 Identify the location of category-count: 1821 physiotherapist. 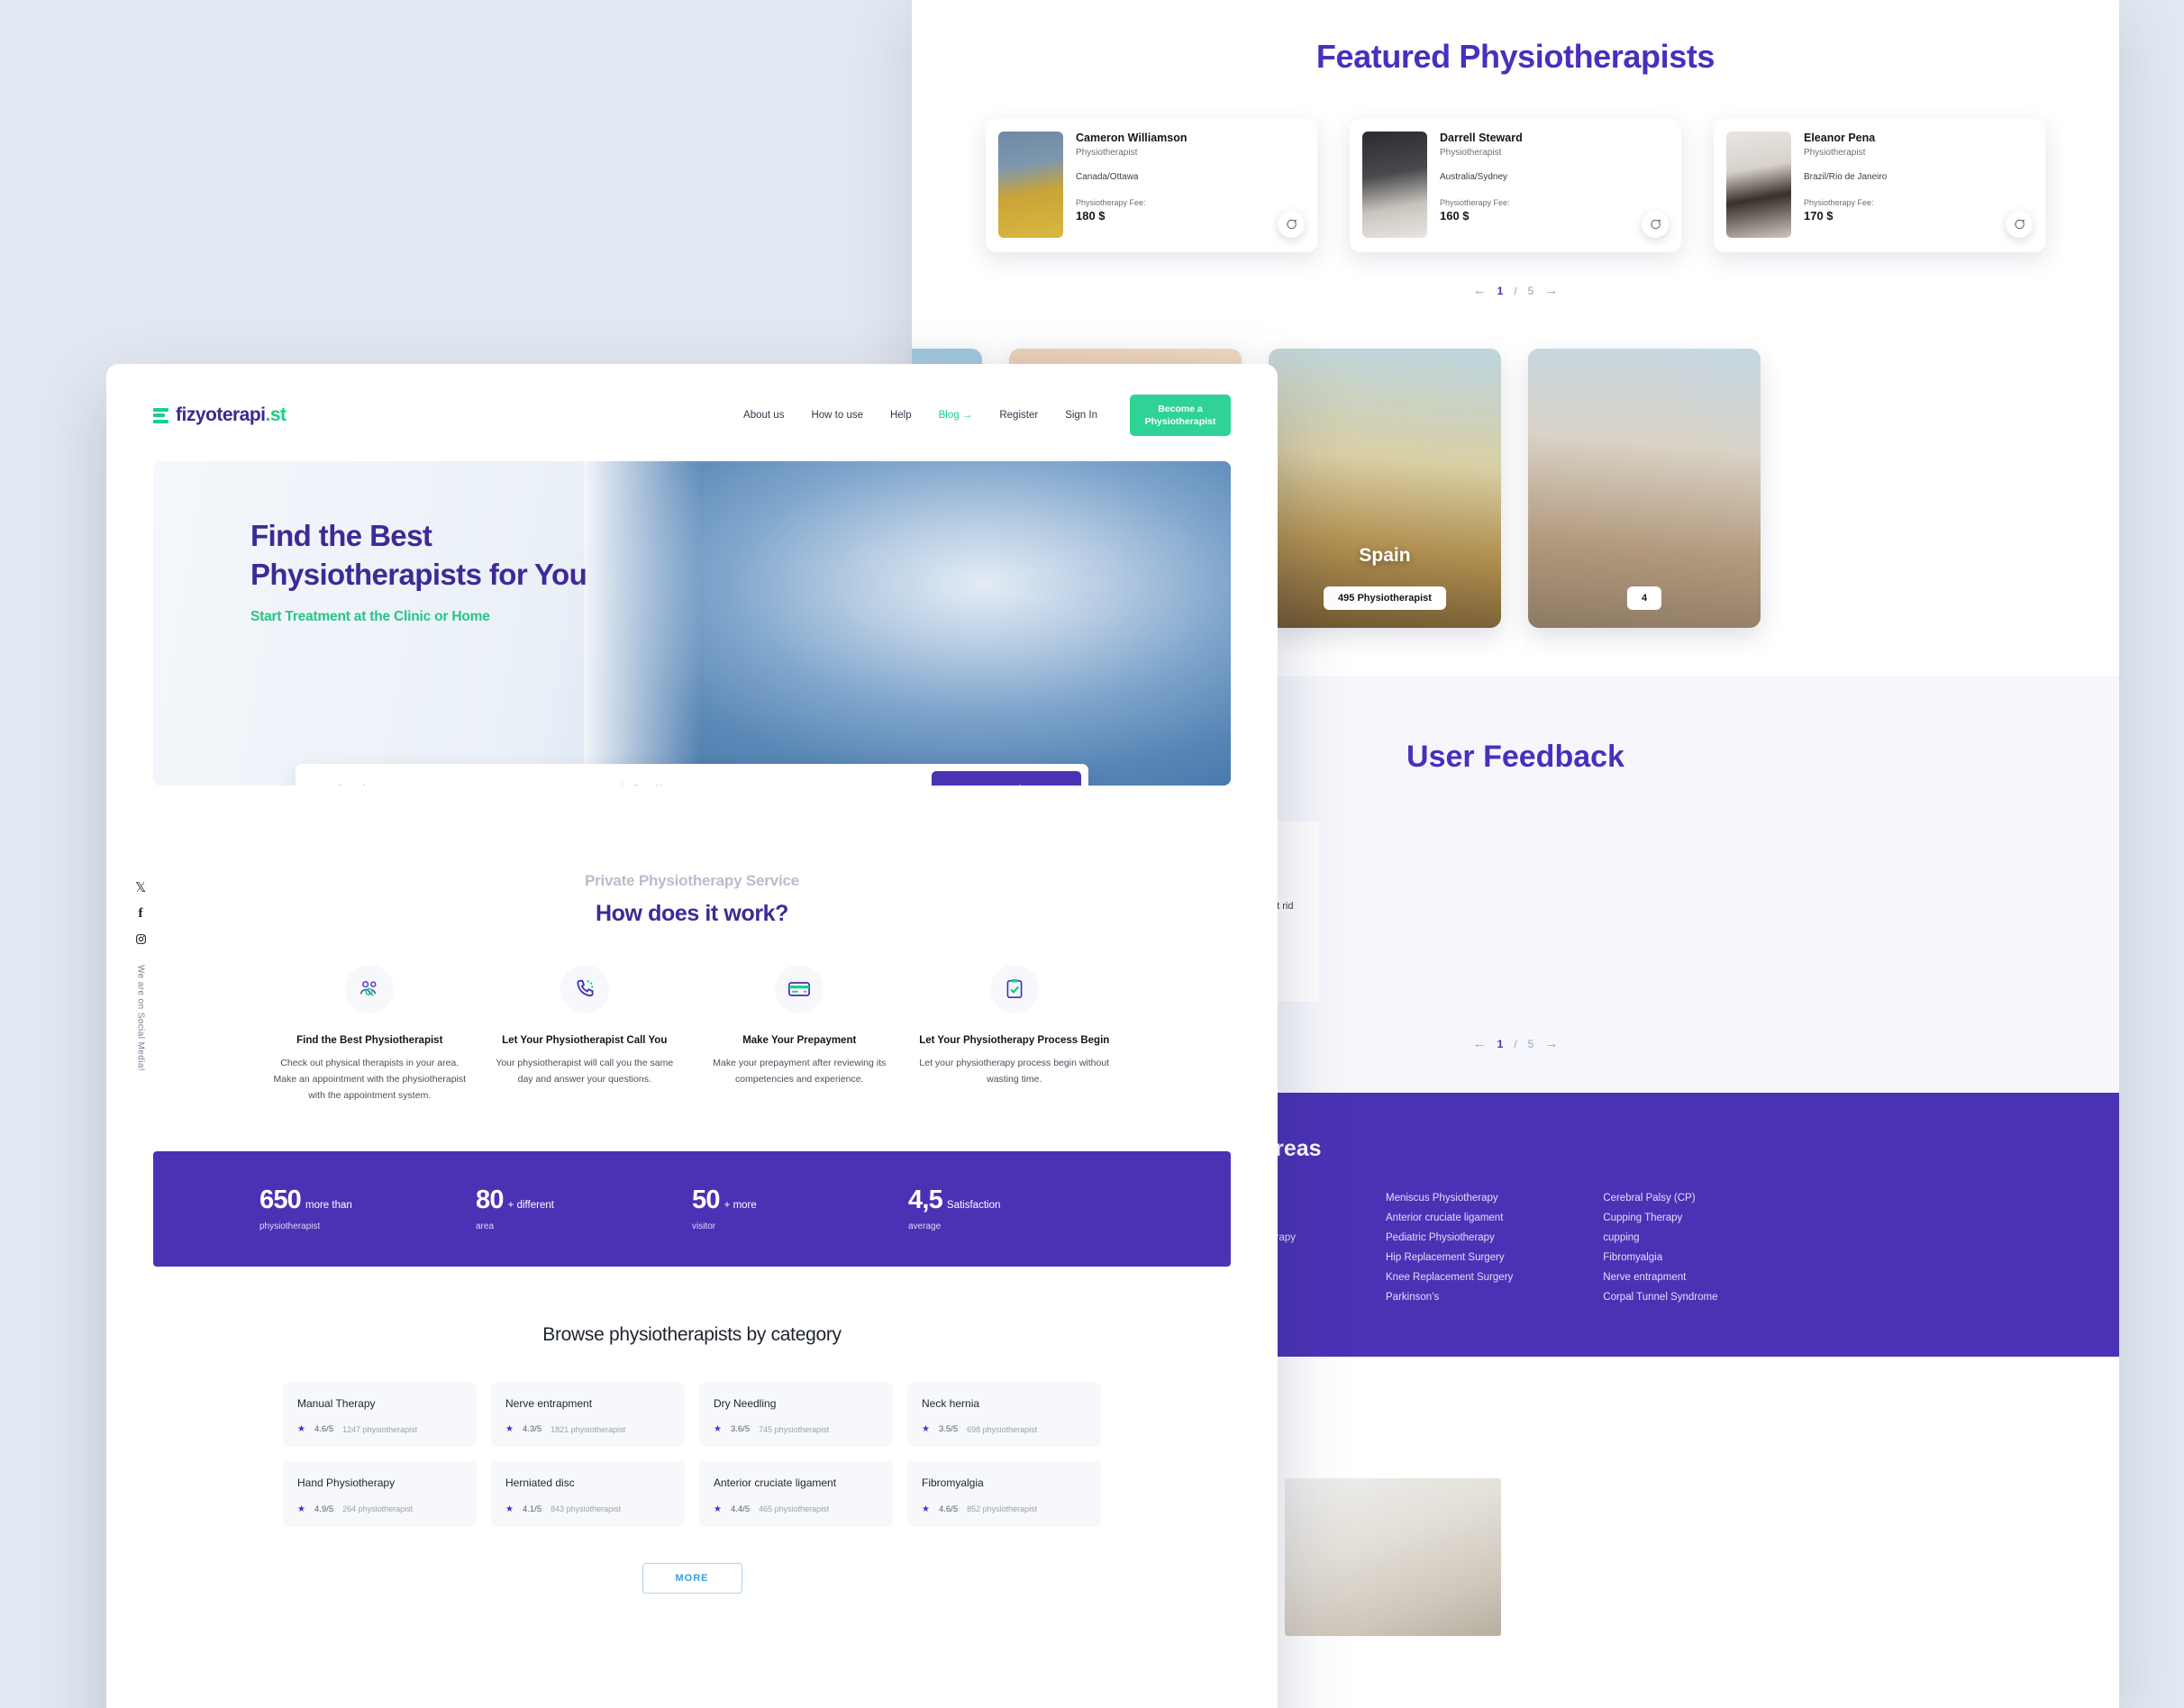
(588, 1429).